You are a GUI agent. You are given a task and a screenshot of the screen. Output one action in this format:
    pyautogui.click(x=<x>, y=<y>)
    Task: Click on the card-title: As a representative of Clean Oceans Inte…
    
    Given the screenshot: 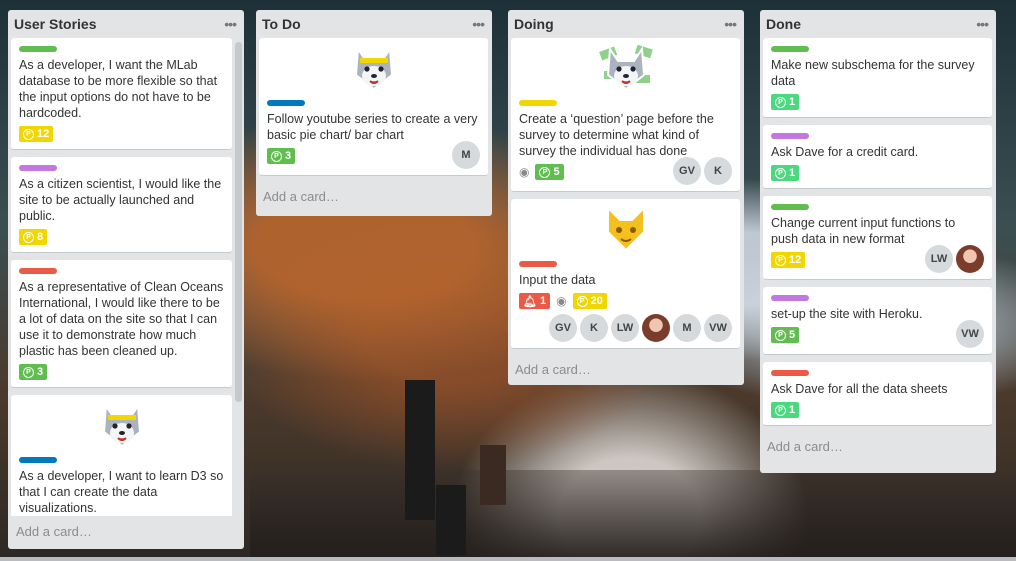 What is the action you would take?
    pyautogui.click(x=121, y=319)
    